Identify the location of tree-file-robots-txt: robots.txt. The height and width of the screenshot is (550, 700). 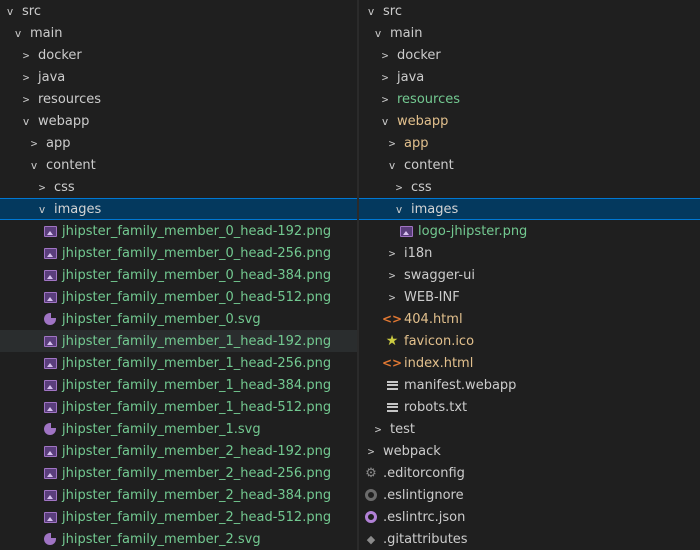
(529, 407).